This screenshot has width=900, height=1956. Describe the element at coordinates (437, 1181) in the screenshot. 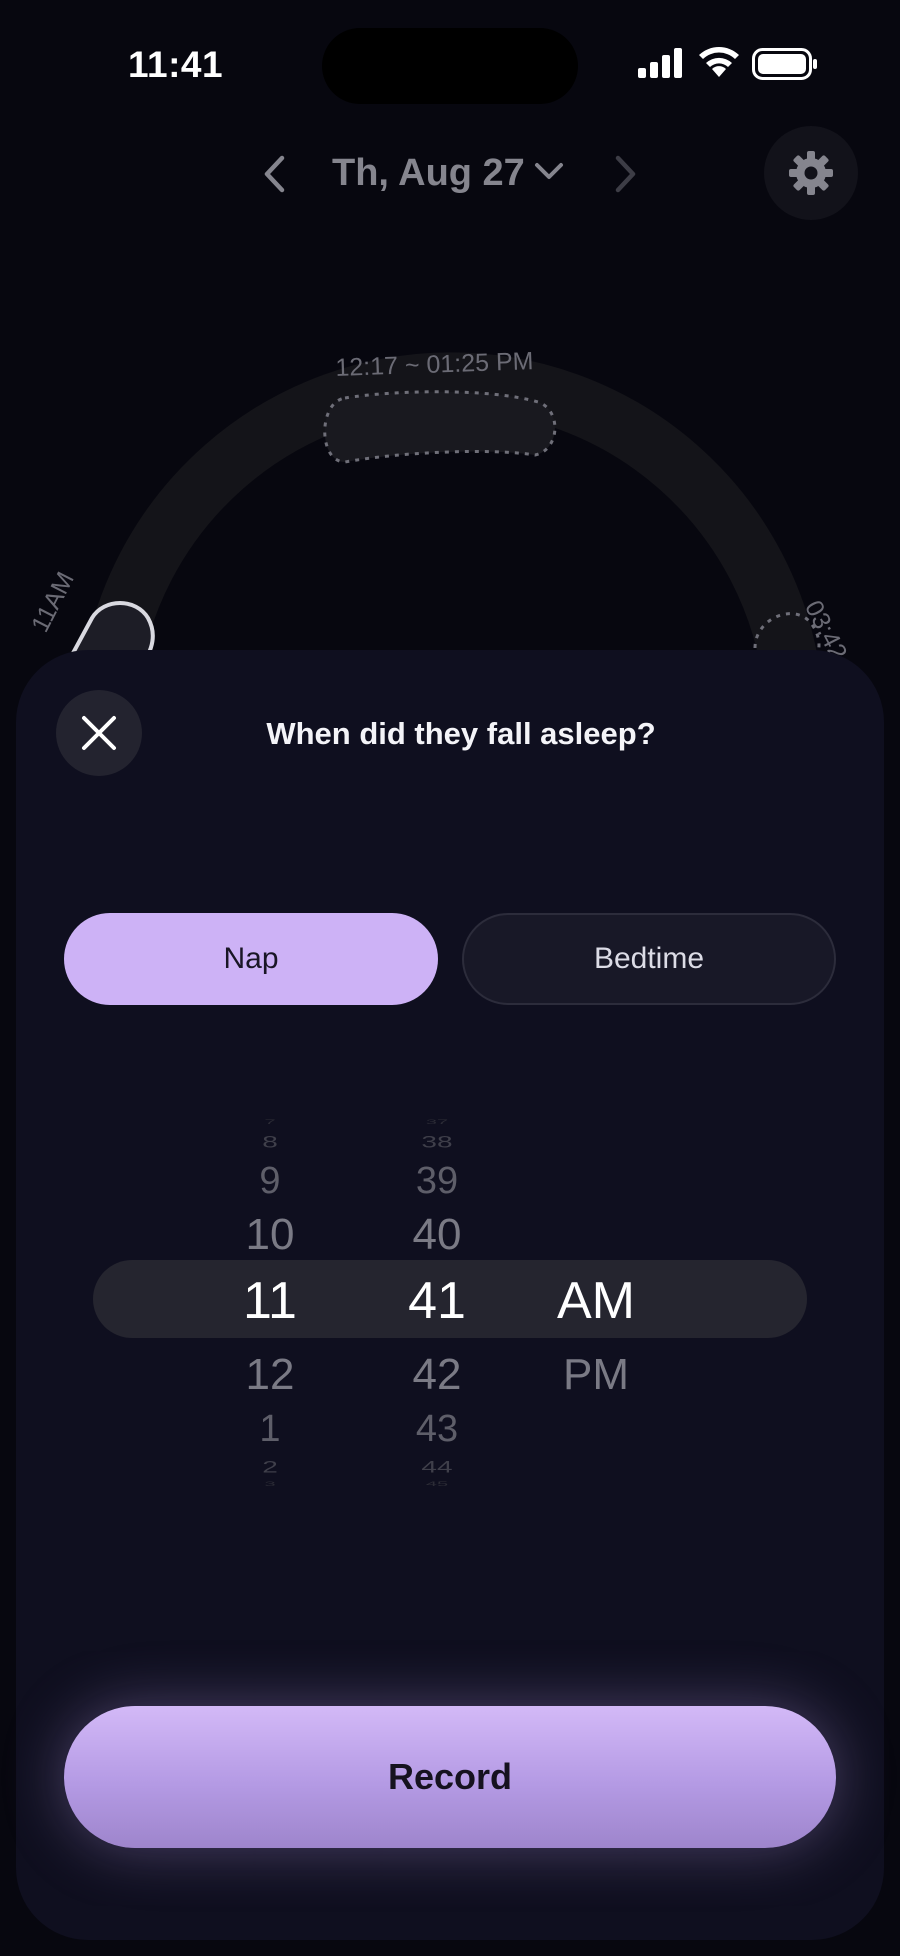

I see `minute-option: 39` at that location.